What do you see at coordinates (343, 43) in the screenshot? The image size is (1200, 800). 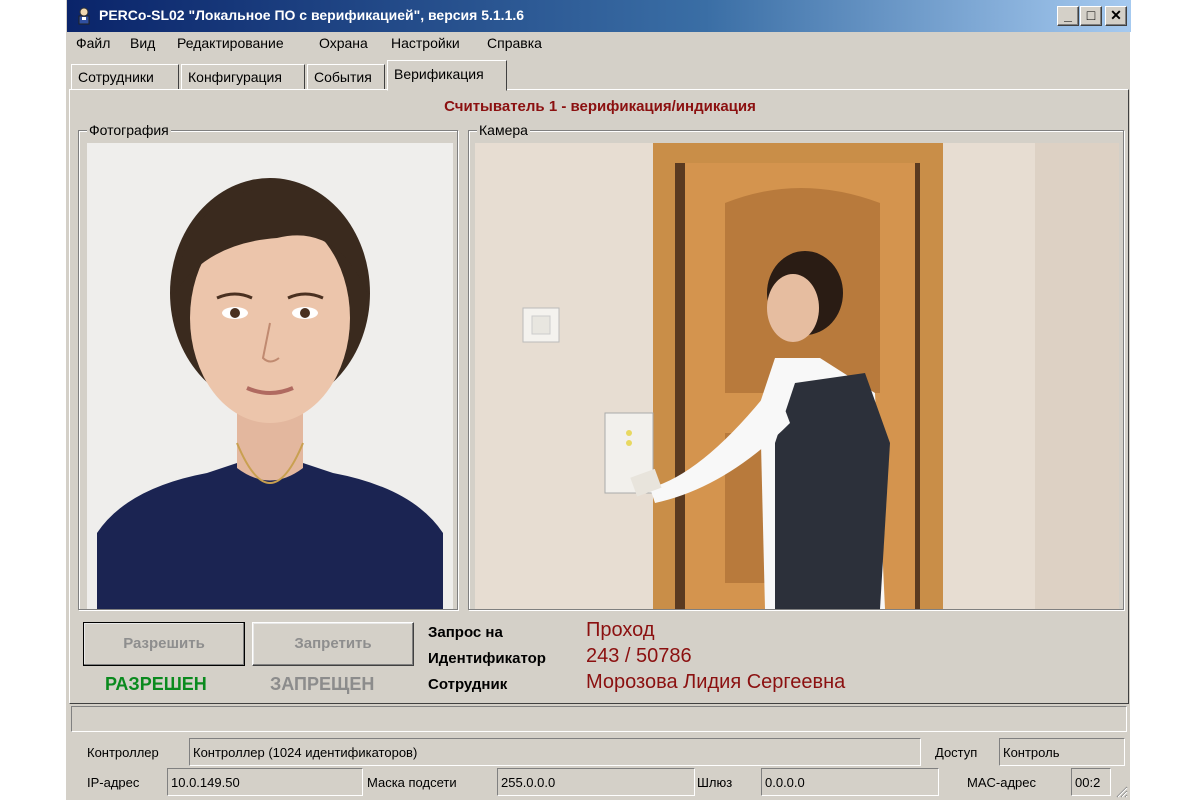 I see `menu-security: Охрана` at bounding box center [343, 43].